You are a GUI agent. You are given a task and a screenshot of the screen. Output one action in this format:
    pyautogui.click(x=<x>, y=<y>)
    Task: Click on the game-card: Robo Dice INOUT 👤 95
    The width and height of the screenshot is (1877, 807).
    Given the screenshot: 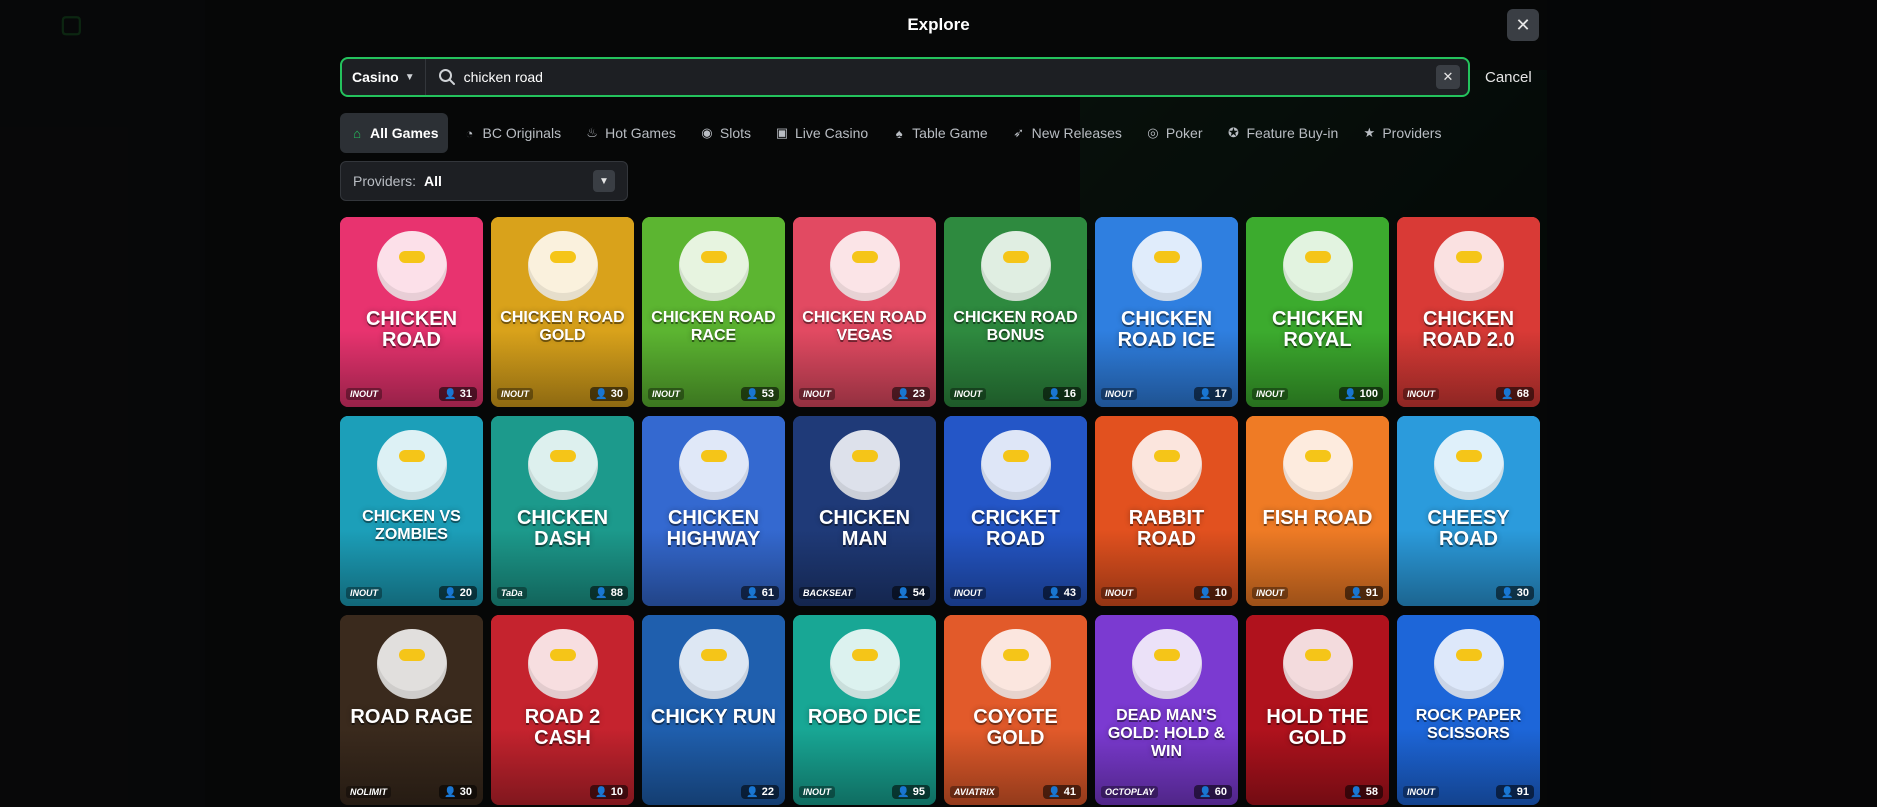 What is the action you would take?
    pyautogui.click(x=864, y=710)
    